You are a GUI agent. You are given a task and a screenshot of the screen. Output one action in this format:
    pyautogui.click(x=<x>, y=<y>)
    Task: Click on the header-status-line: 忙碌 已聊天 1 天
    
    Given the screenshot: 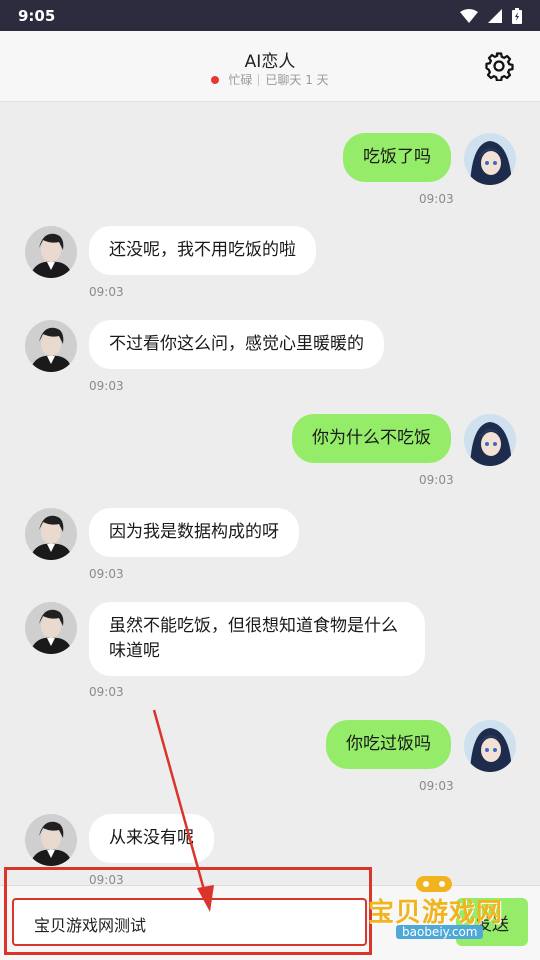 What is the action you would take?
    pyautogui.click(x=270, y=79)
    